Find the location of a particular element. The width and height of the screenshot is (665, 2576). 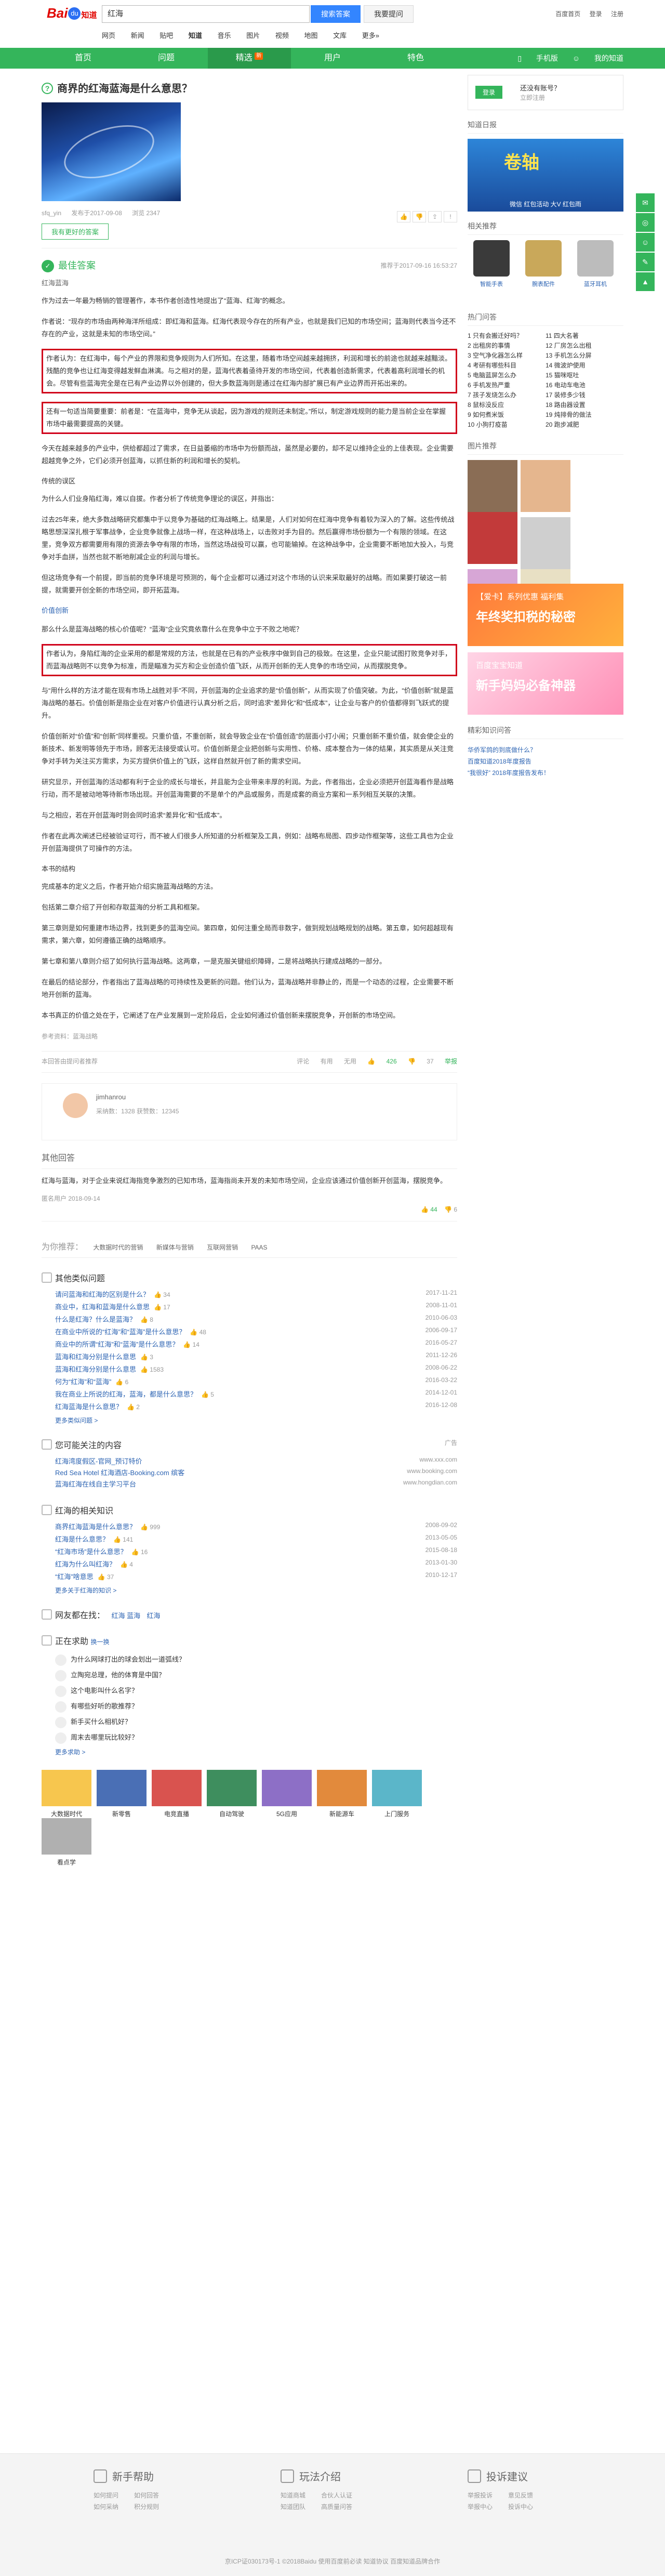

hot-item: 18 路由器设置 is located at coordinates (584, 405).